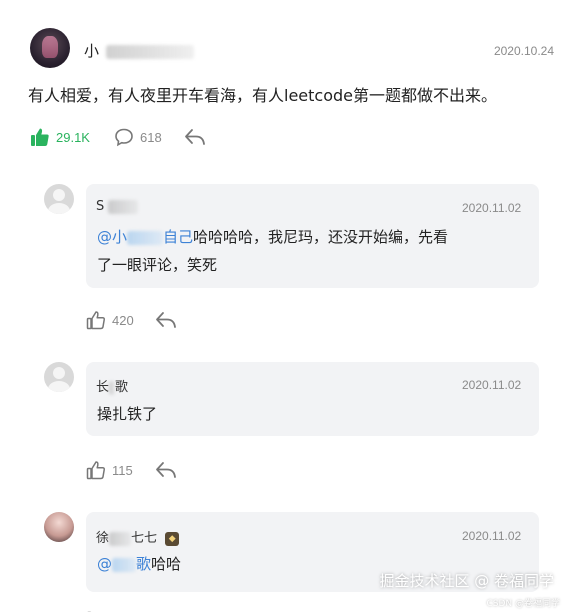 The width and height of the screenshot is (572, 612). What do you see at coordinates (145, 237) in the screenshot?
I see `mention-link: @小 自己` at bounding box center [145, 237].